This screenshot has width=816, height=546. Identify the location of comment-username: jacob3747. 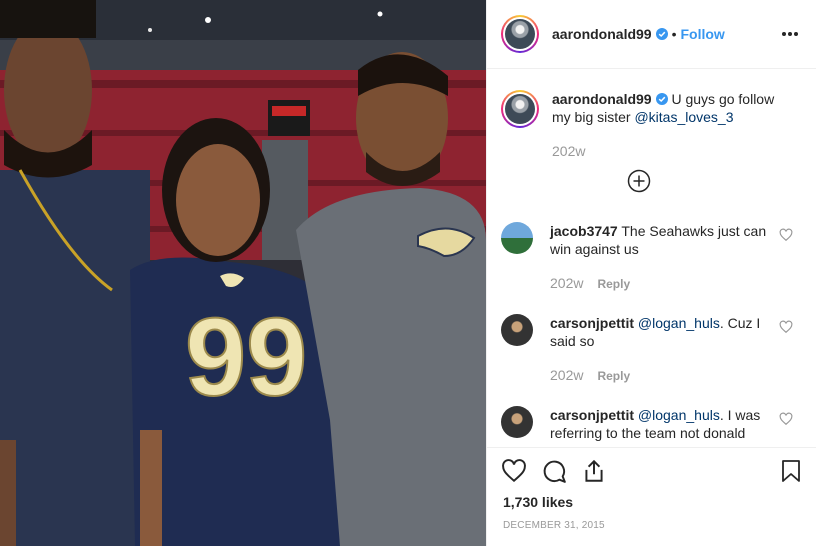
(584, 231).